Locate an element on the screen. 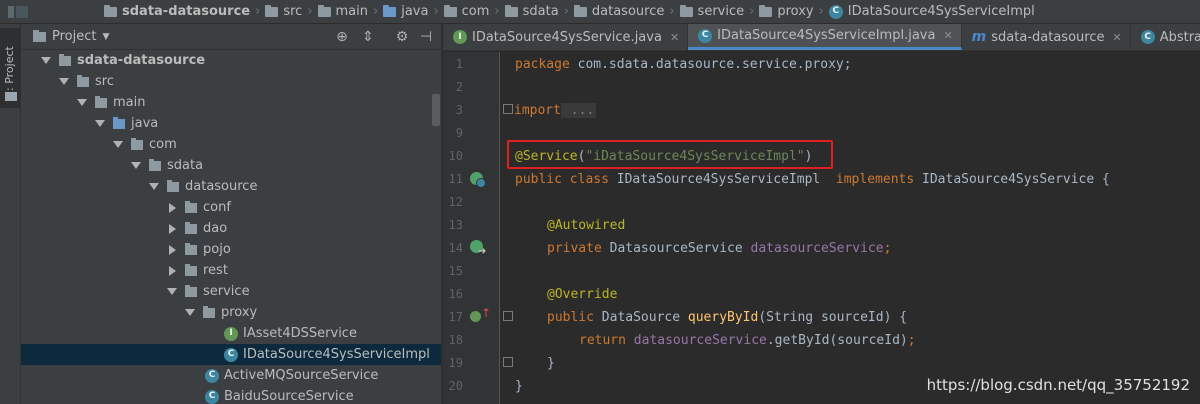 This screenshot has height=404, width=1200. tree-item: proxy is located at coordinates (231, 312).